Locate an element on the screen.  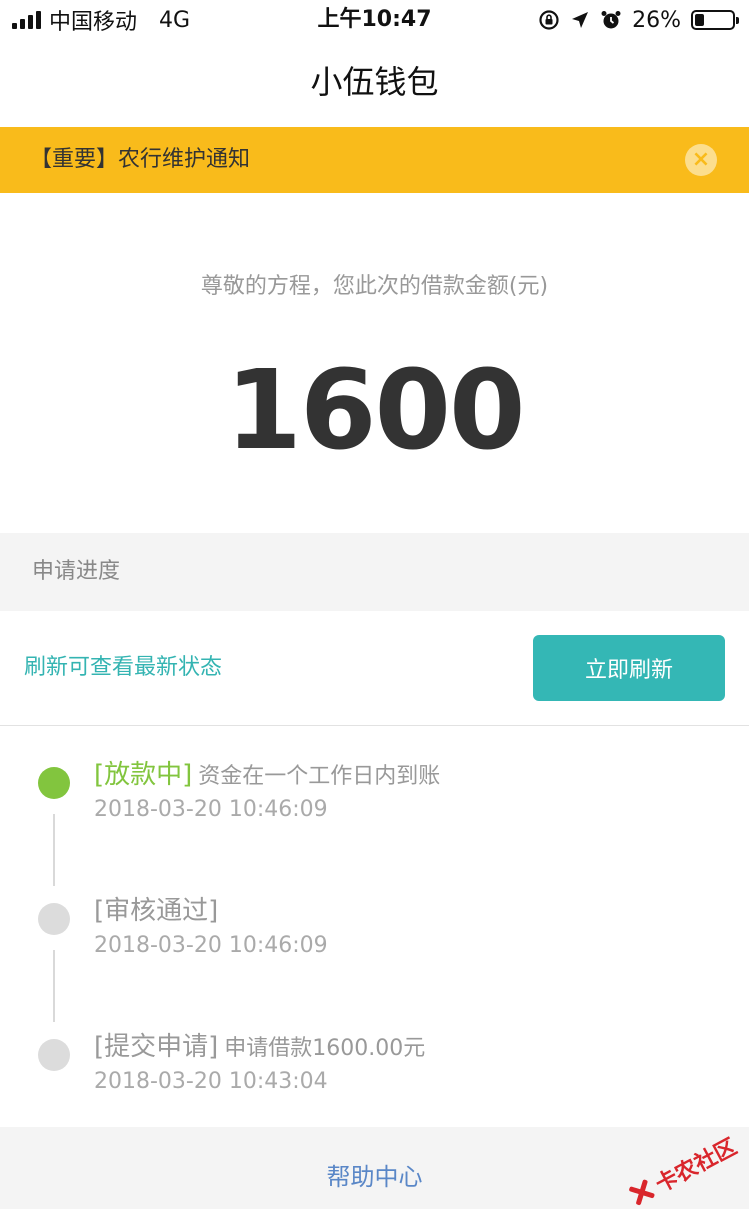
amount-value: 1600 is located at coordinates (375, 410).